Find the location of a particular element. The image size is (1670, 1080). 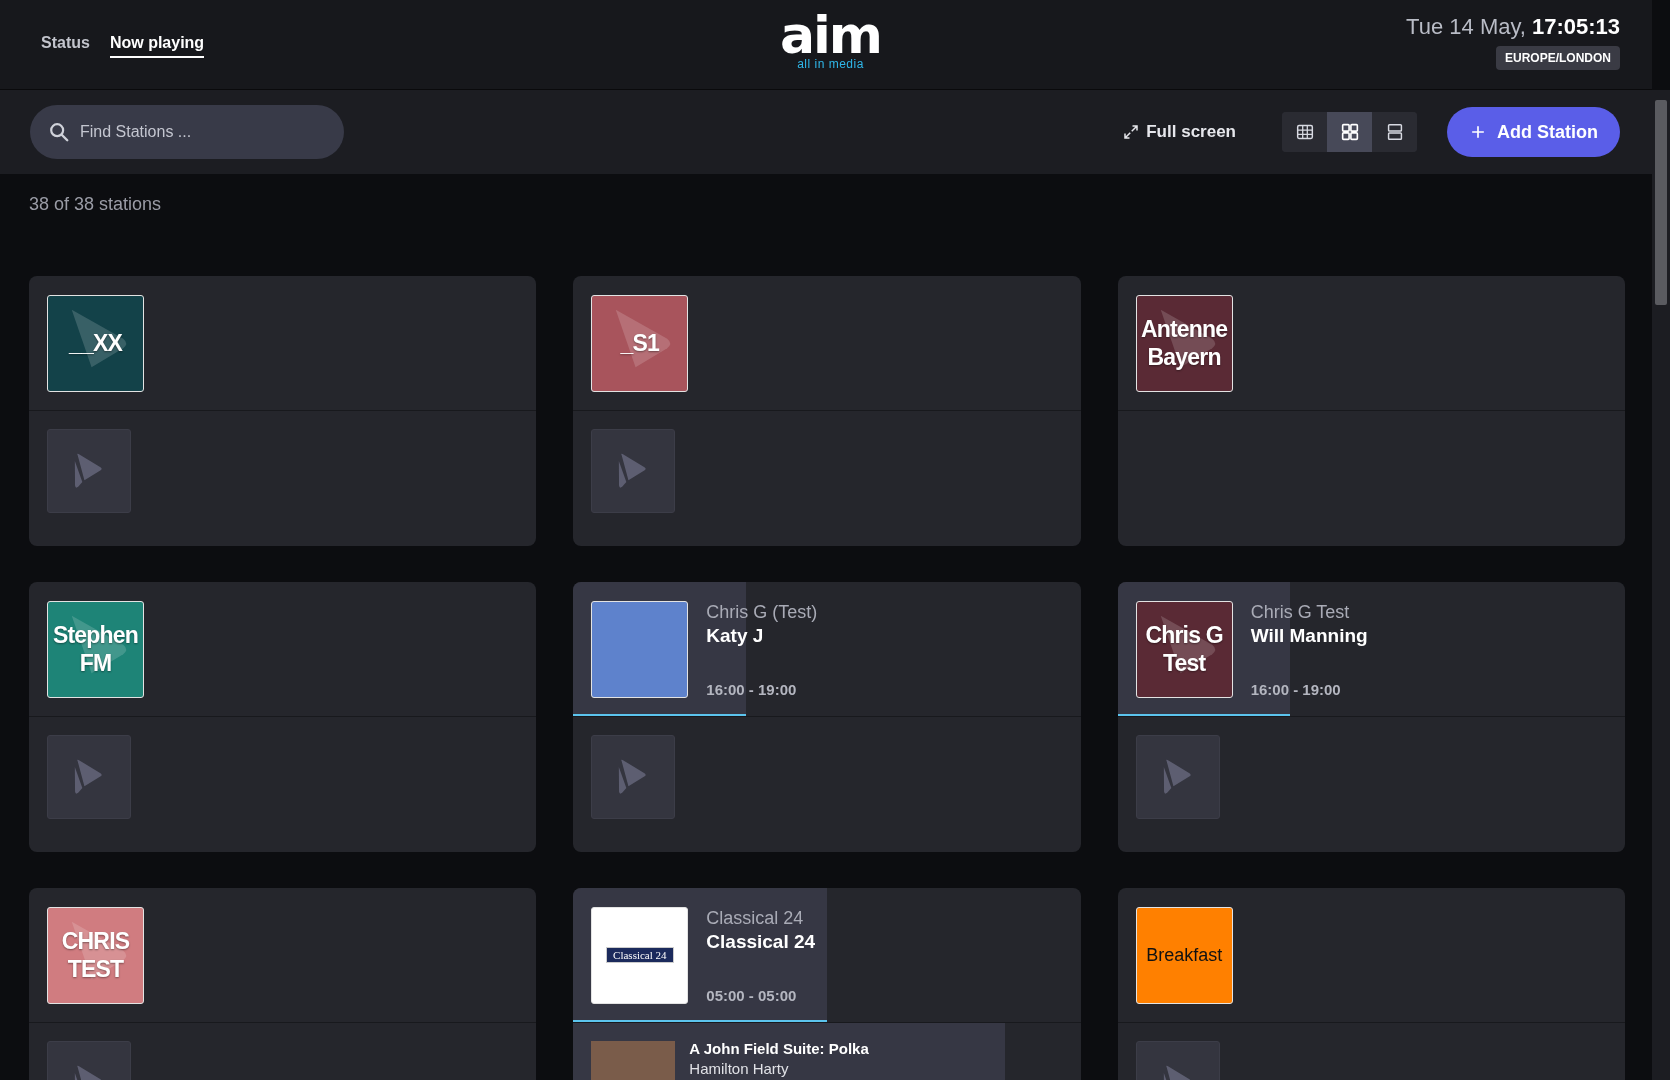

station-logo: Classical 24 is located at coordinates (640, 955).